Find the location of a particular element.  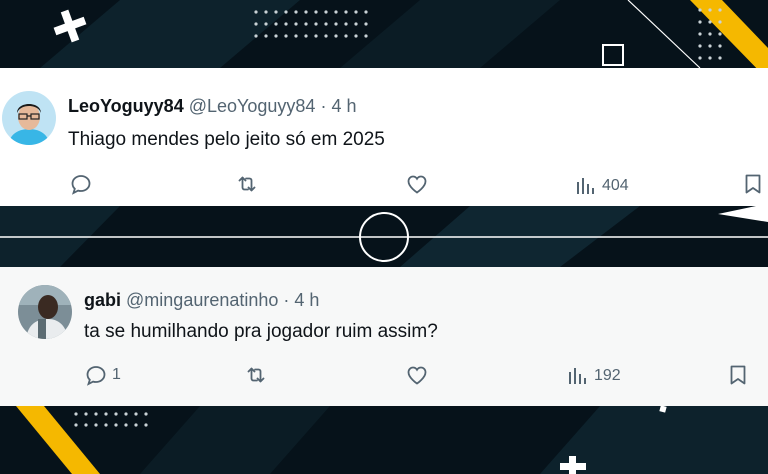

user-handle: @mingaurenatinho is located at coordinates (202, 300).